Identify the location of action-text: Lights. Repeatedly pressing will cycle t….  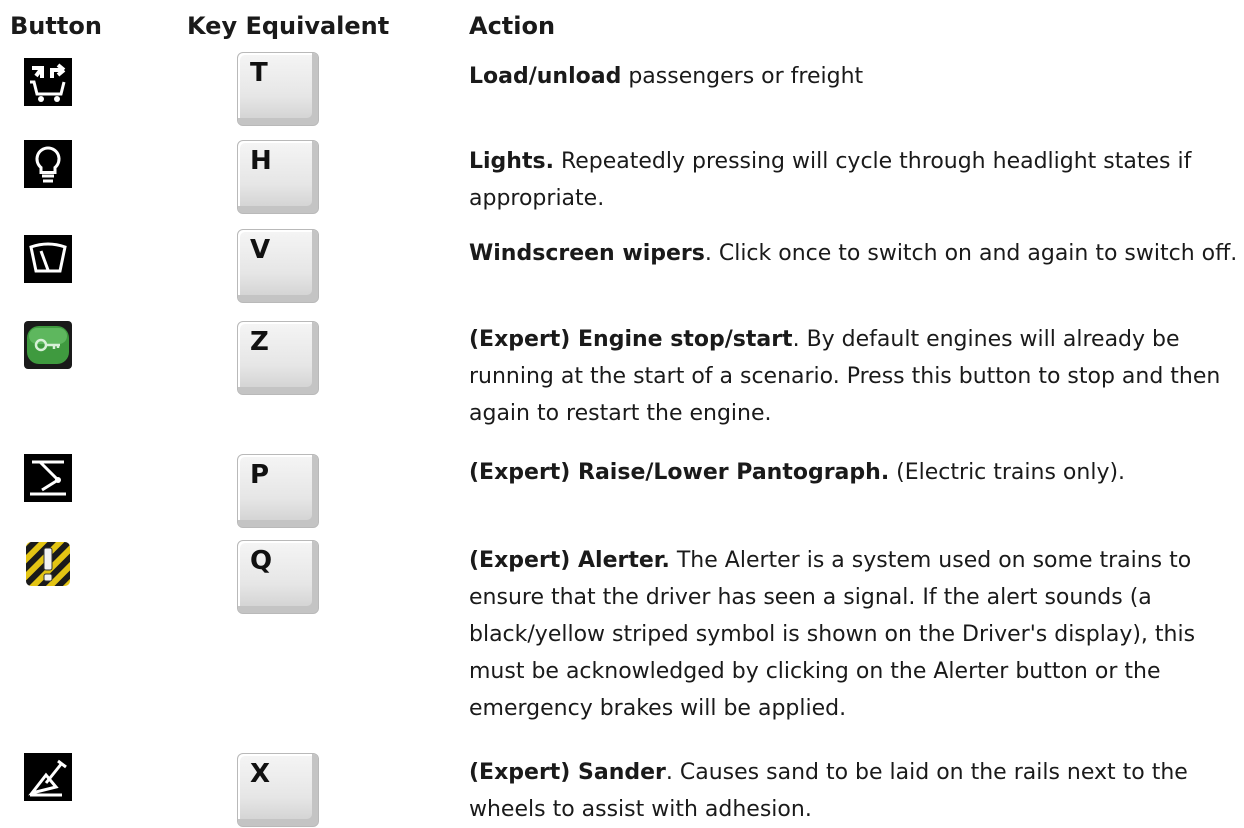
(830, 180).